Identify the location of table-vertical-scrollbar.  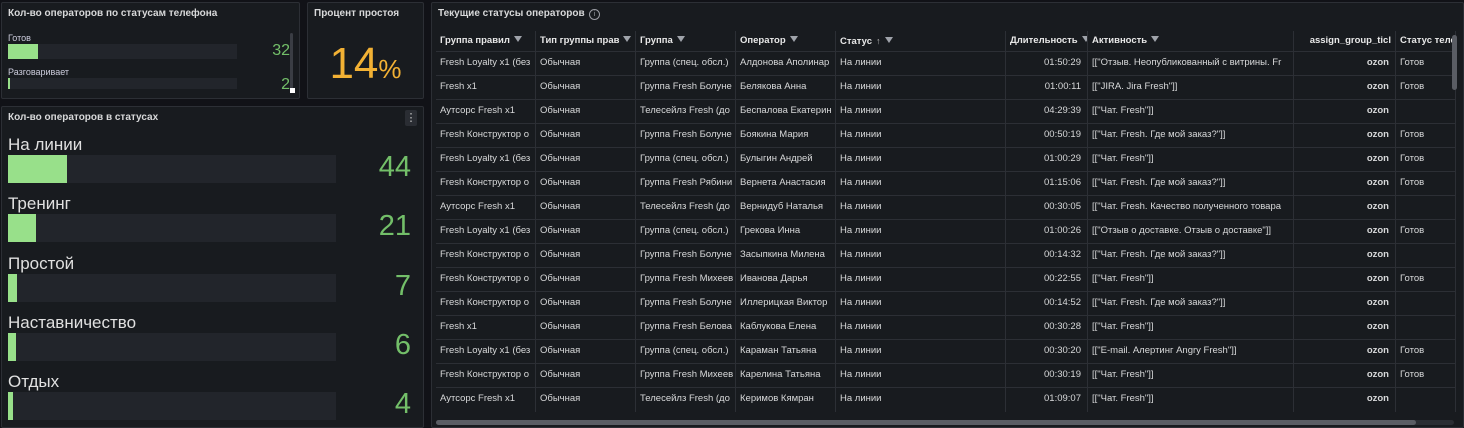
(1454, 62).